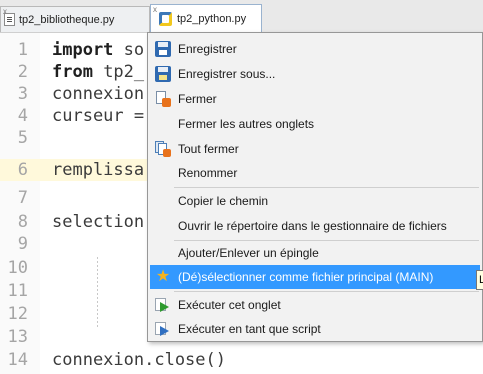 The width and height of the screenshot is (483, 374). I want to click on menu-item-close: Fermer, so click(315, 99).